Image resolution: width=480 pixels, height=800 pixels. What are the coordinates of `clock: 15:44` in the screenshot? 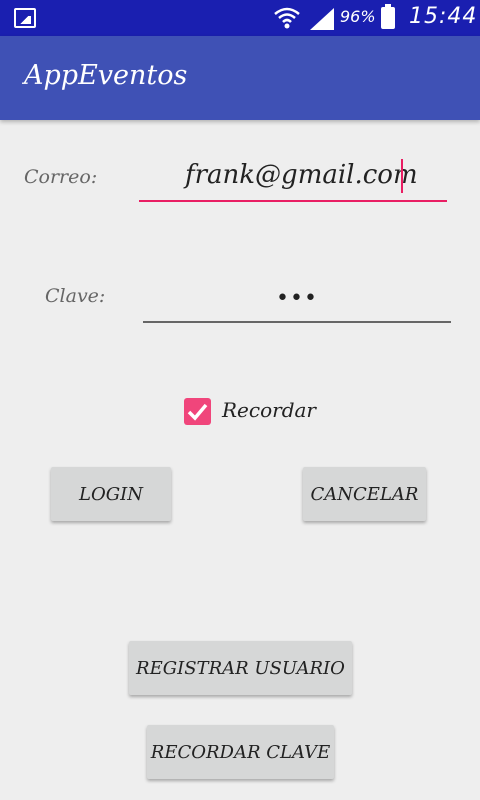 It's located at (443, 16).